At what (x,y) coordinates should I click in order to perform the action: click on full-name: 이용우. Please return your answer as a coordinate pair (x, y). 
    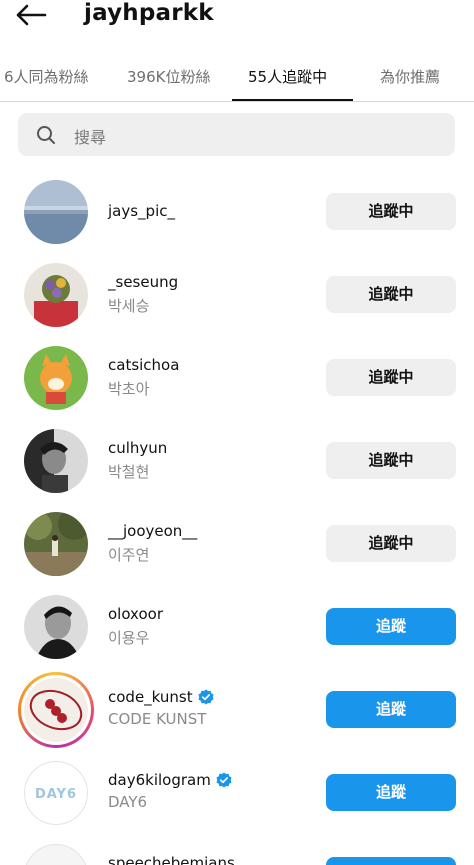
    Looking at the image, I should click on (129, 638).